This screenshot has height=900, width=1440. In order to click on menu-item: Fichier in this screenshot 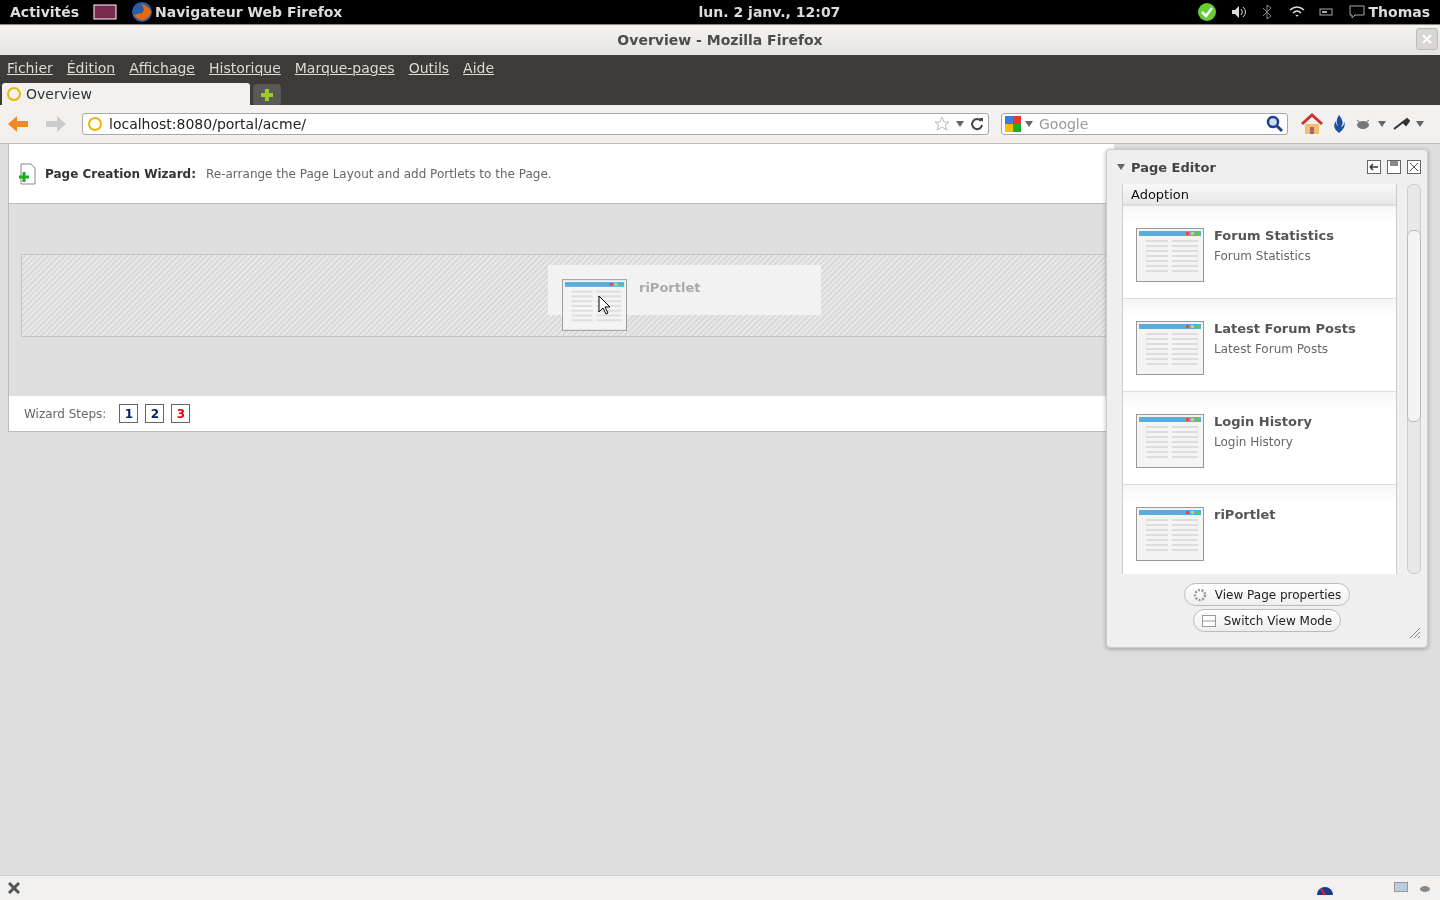, I will do `click(30, 68)`.